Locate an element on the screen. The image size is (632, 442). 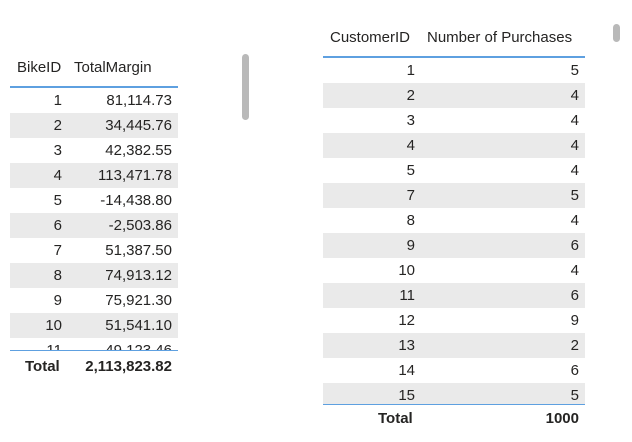
table-row: 1 81,114.73 is located at coordinates (94, 100).